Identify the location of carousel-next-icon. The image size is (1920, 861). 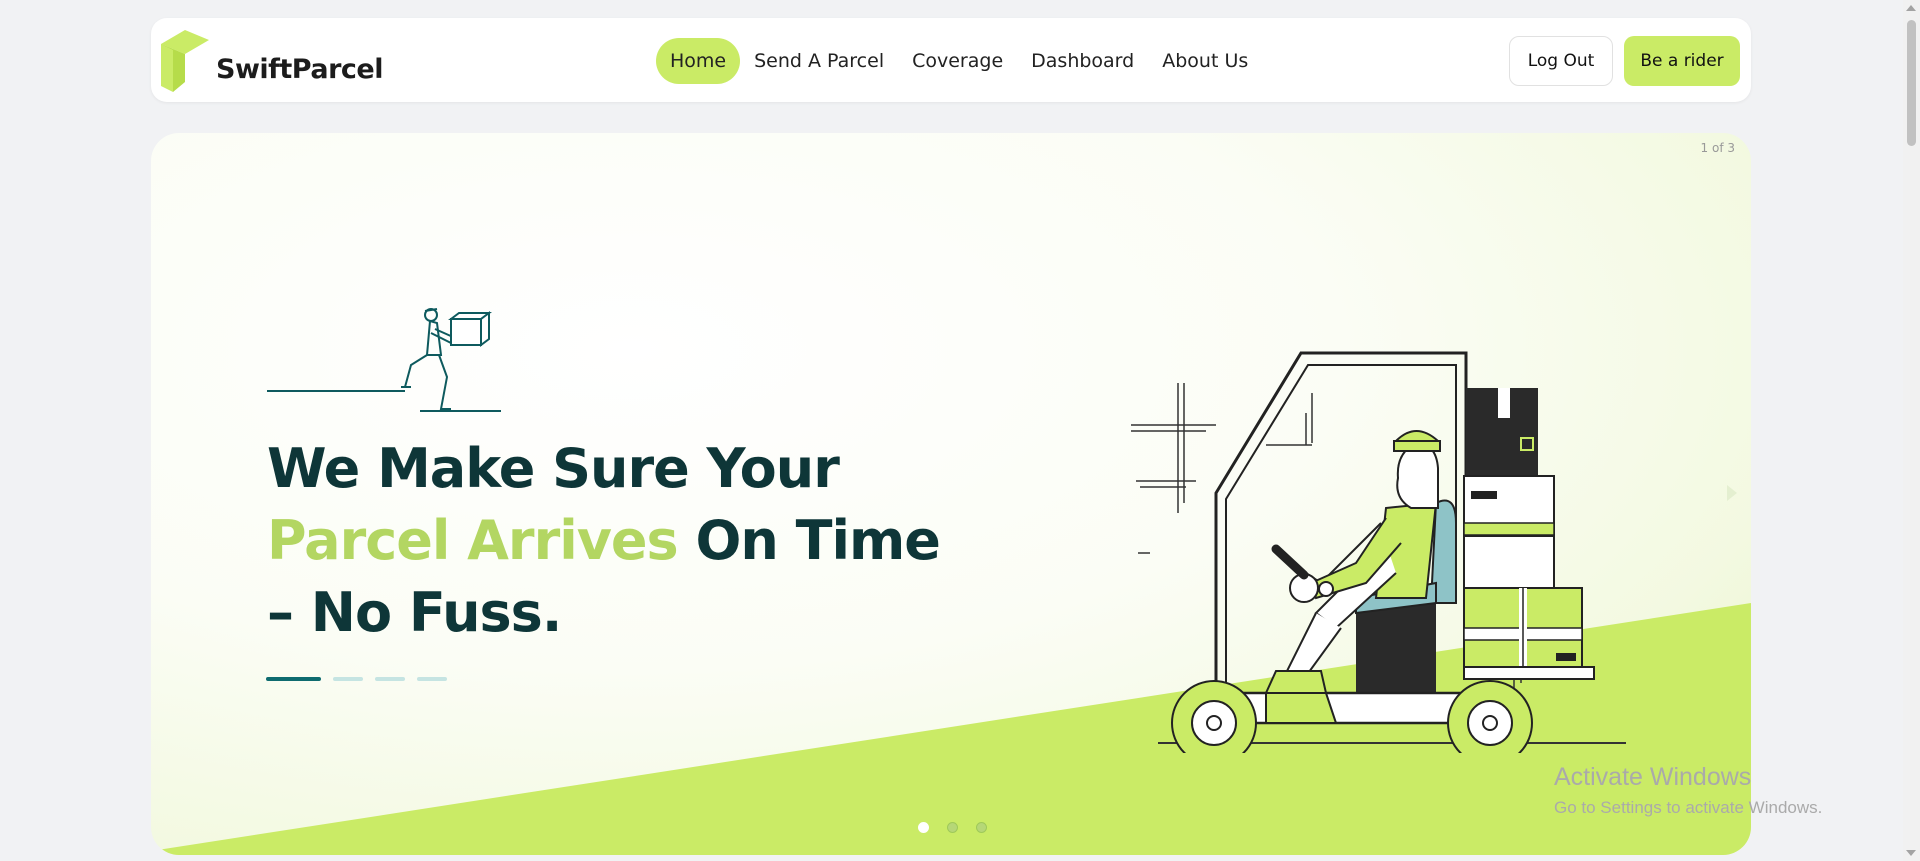
(1732, 493).